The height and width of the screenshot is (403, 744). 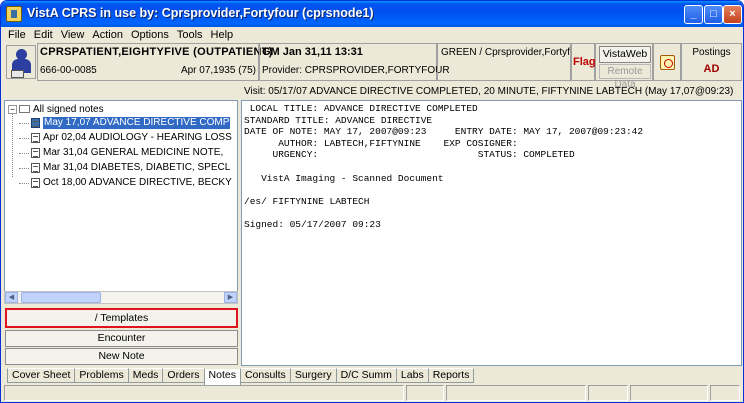 I want to click on menu-file: File, so click(x=17, y=35).